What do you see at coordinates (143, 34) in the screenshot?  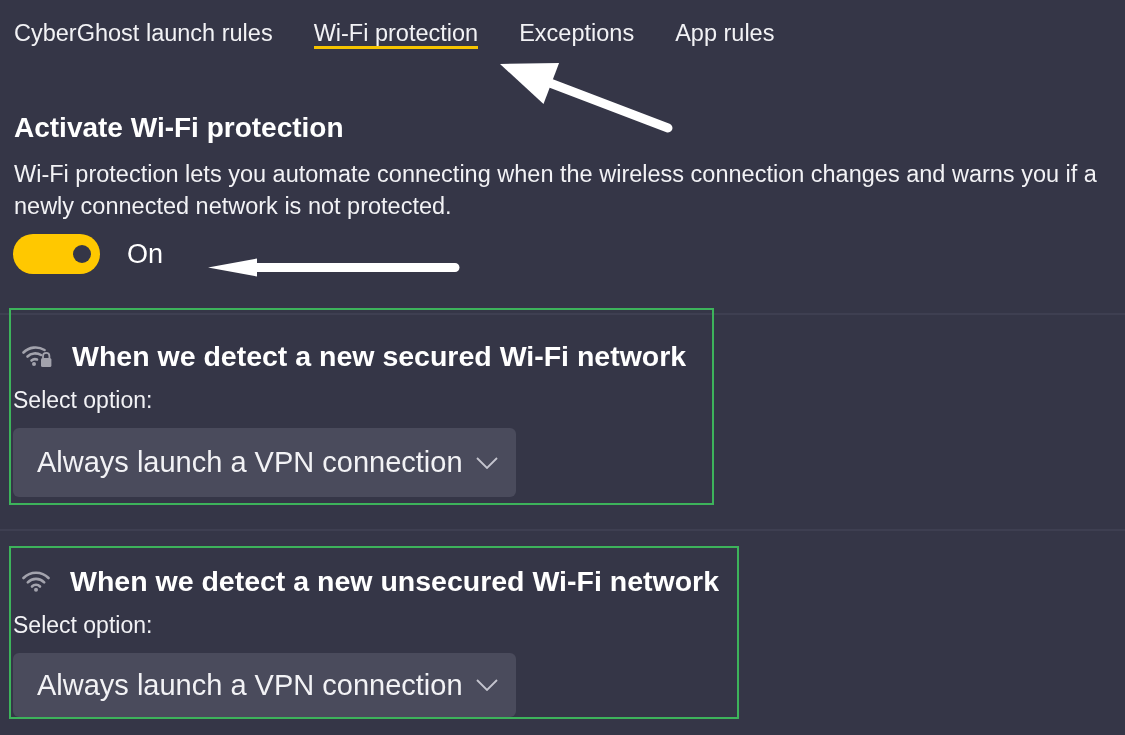 I see `tab: CyberGhost launch rules` at bounding box center [143, 34].